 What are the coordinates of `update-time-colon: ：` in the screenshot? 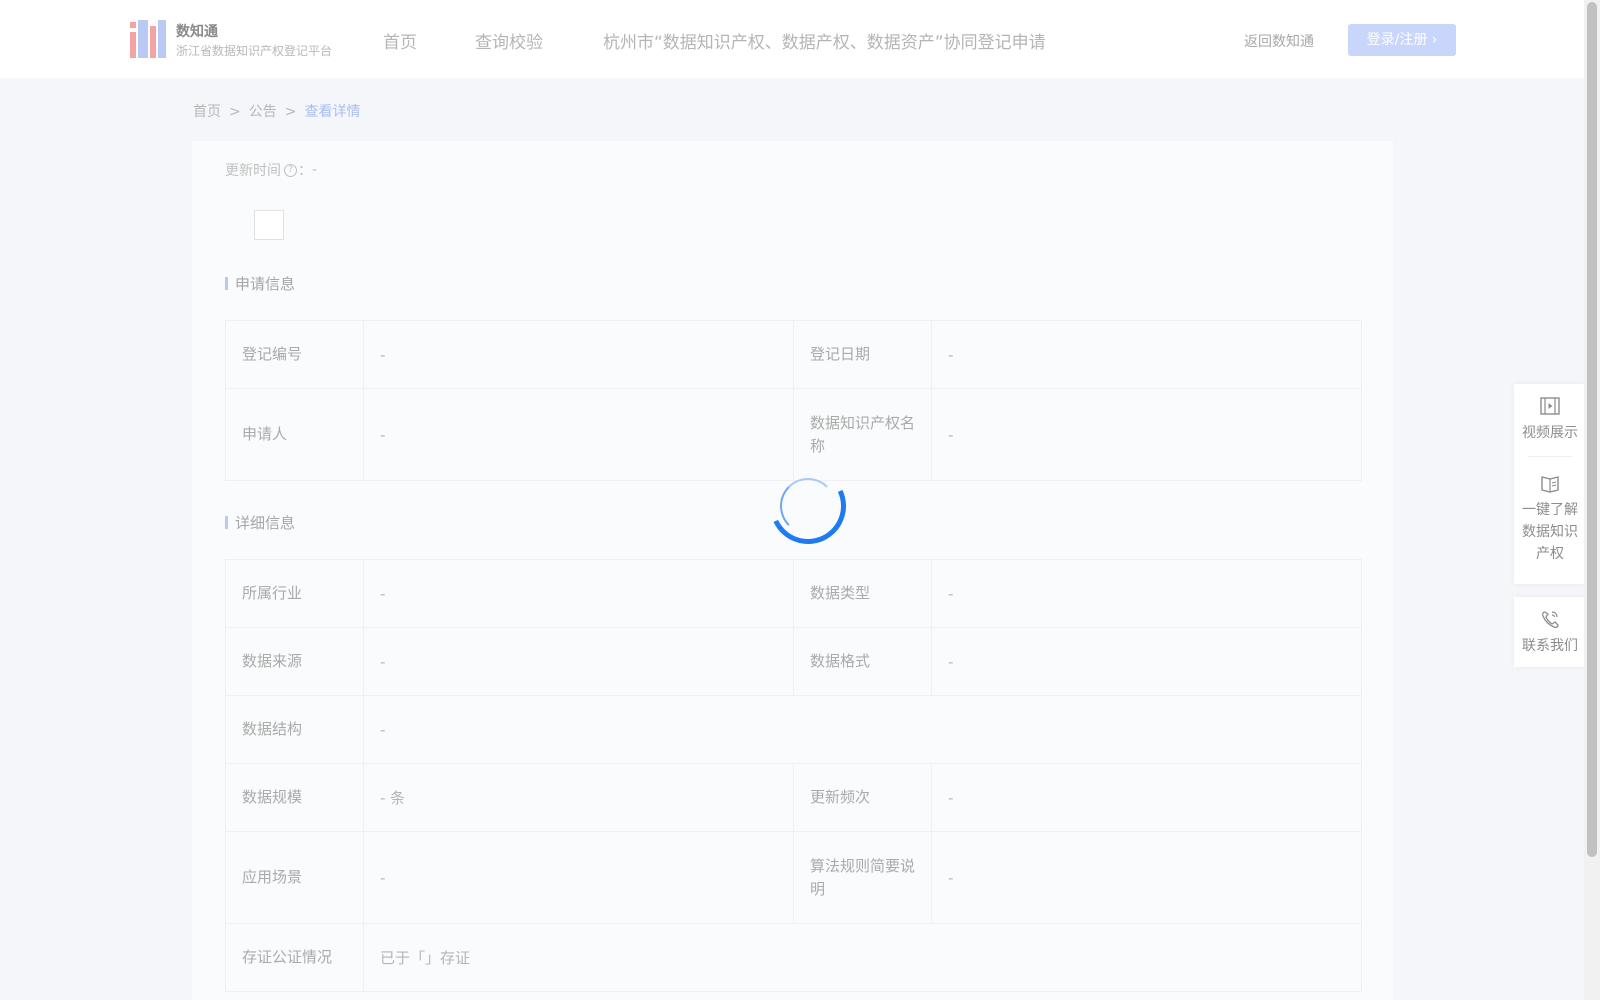 It's located at (305, 171).